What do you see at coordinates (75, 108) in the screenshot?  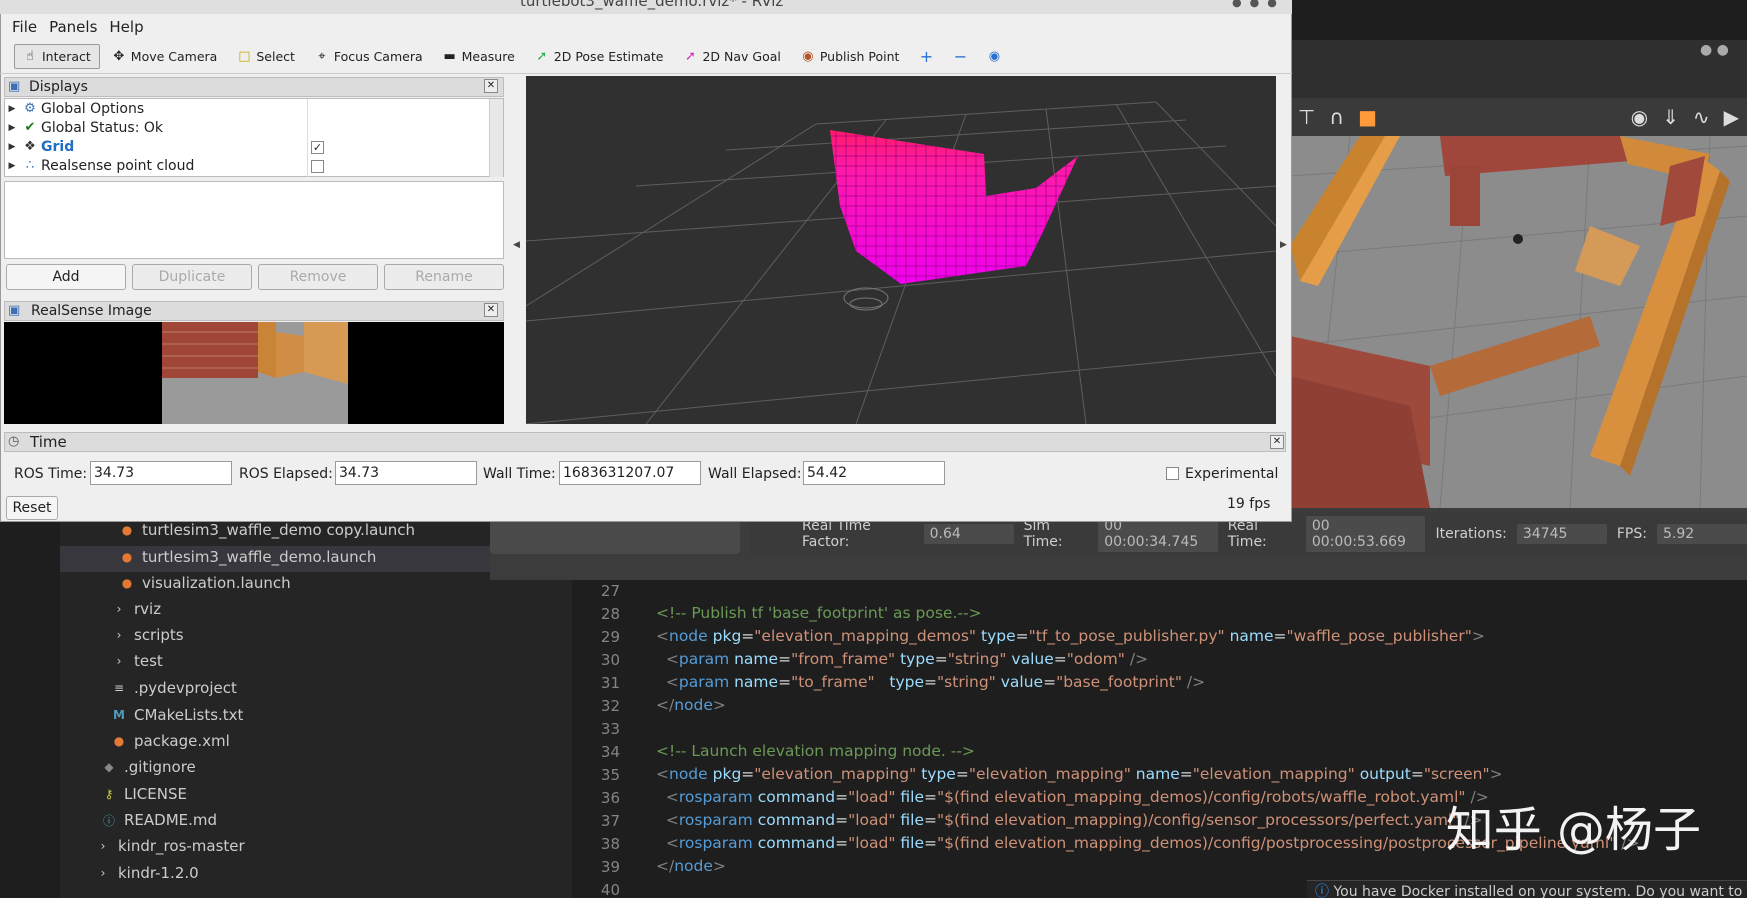 I see `tree-item-global-options: ▶ ⚙ Global Options` at bounding box center [75, 108].